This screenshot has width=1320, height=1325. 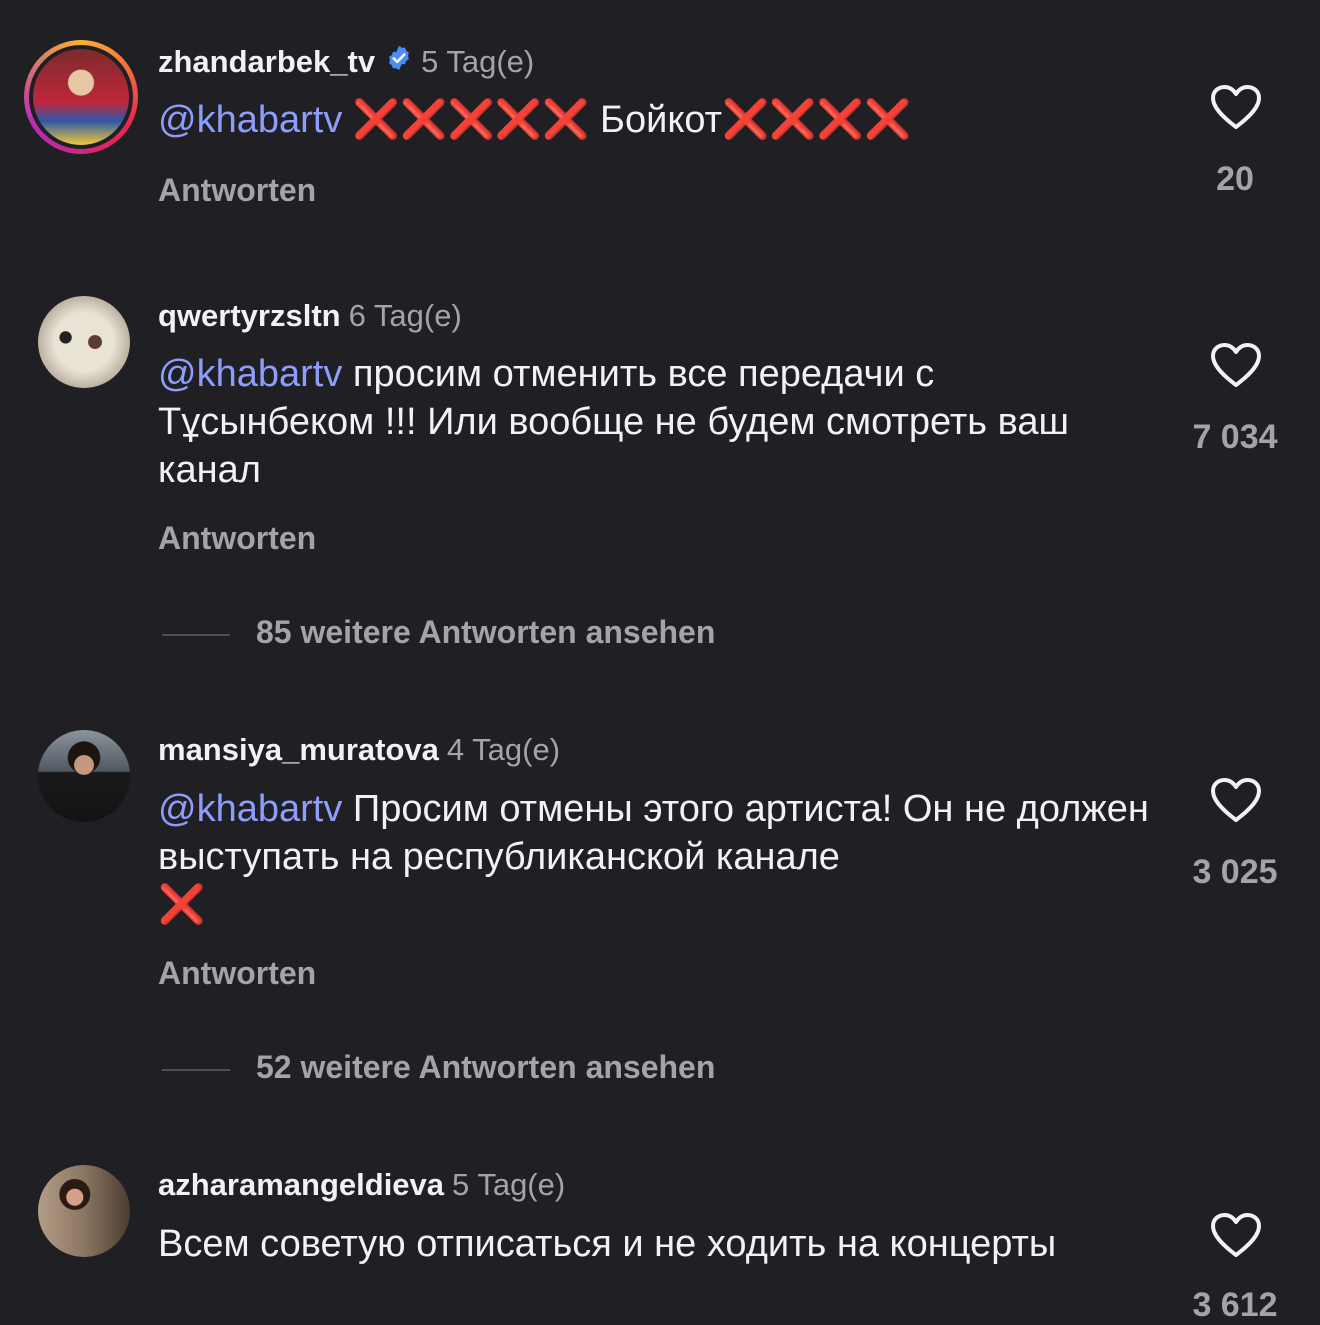 I want to click on username: azharamangeldieva, so click(x=301, y=1184).